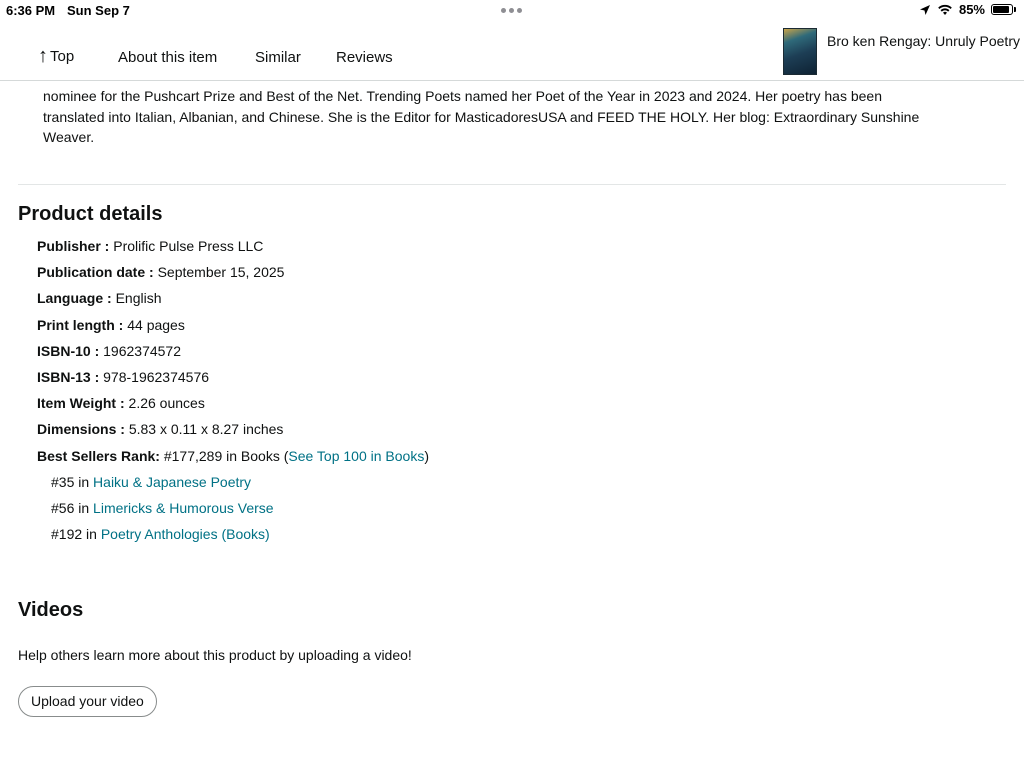 This screenshot has width=1024, height=768. I want to click on detail-label: Language, so click(70, 298).